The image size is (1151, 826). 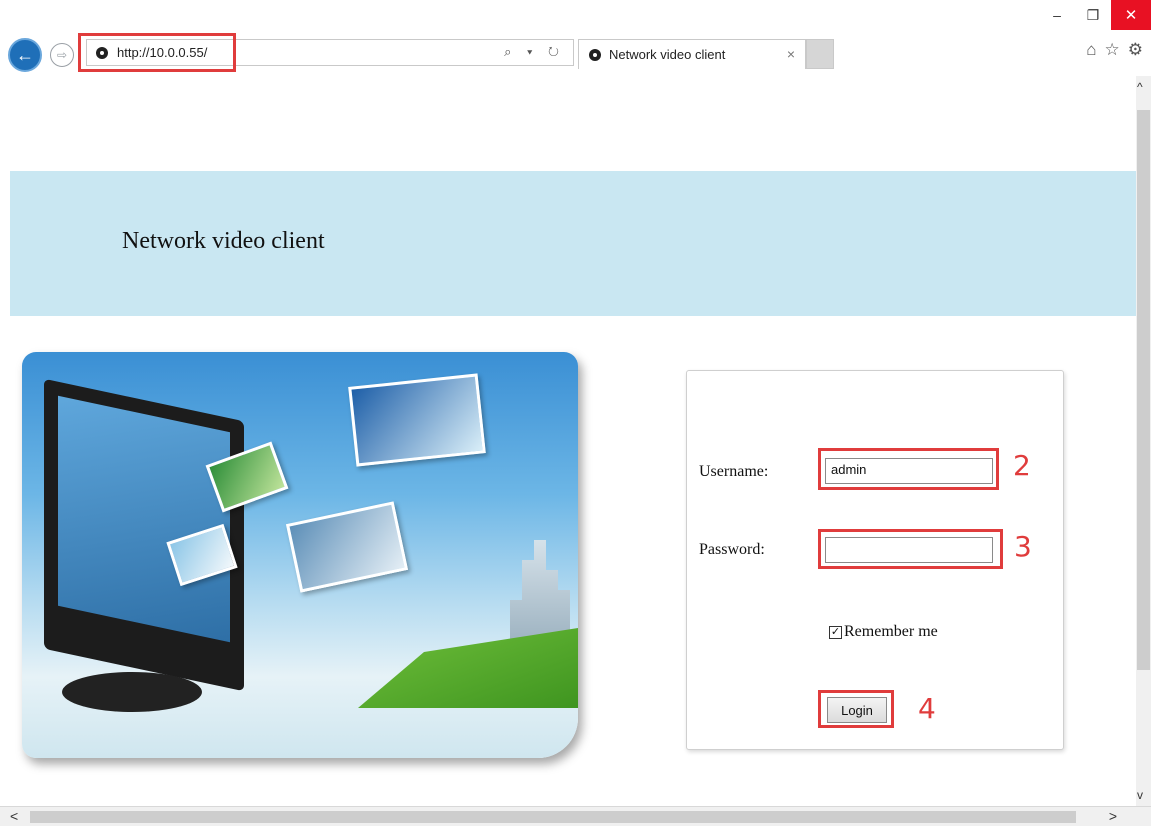 I want to click on grass-hill-graphic, so click(x=468, y=668).